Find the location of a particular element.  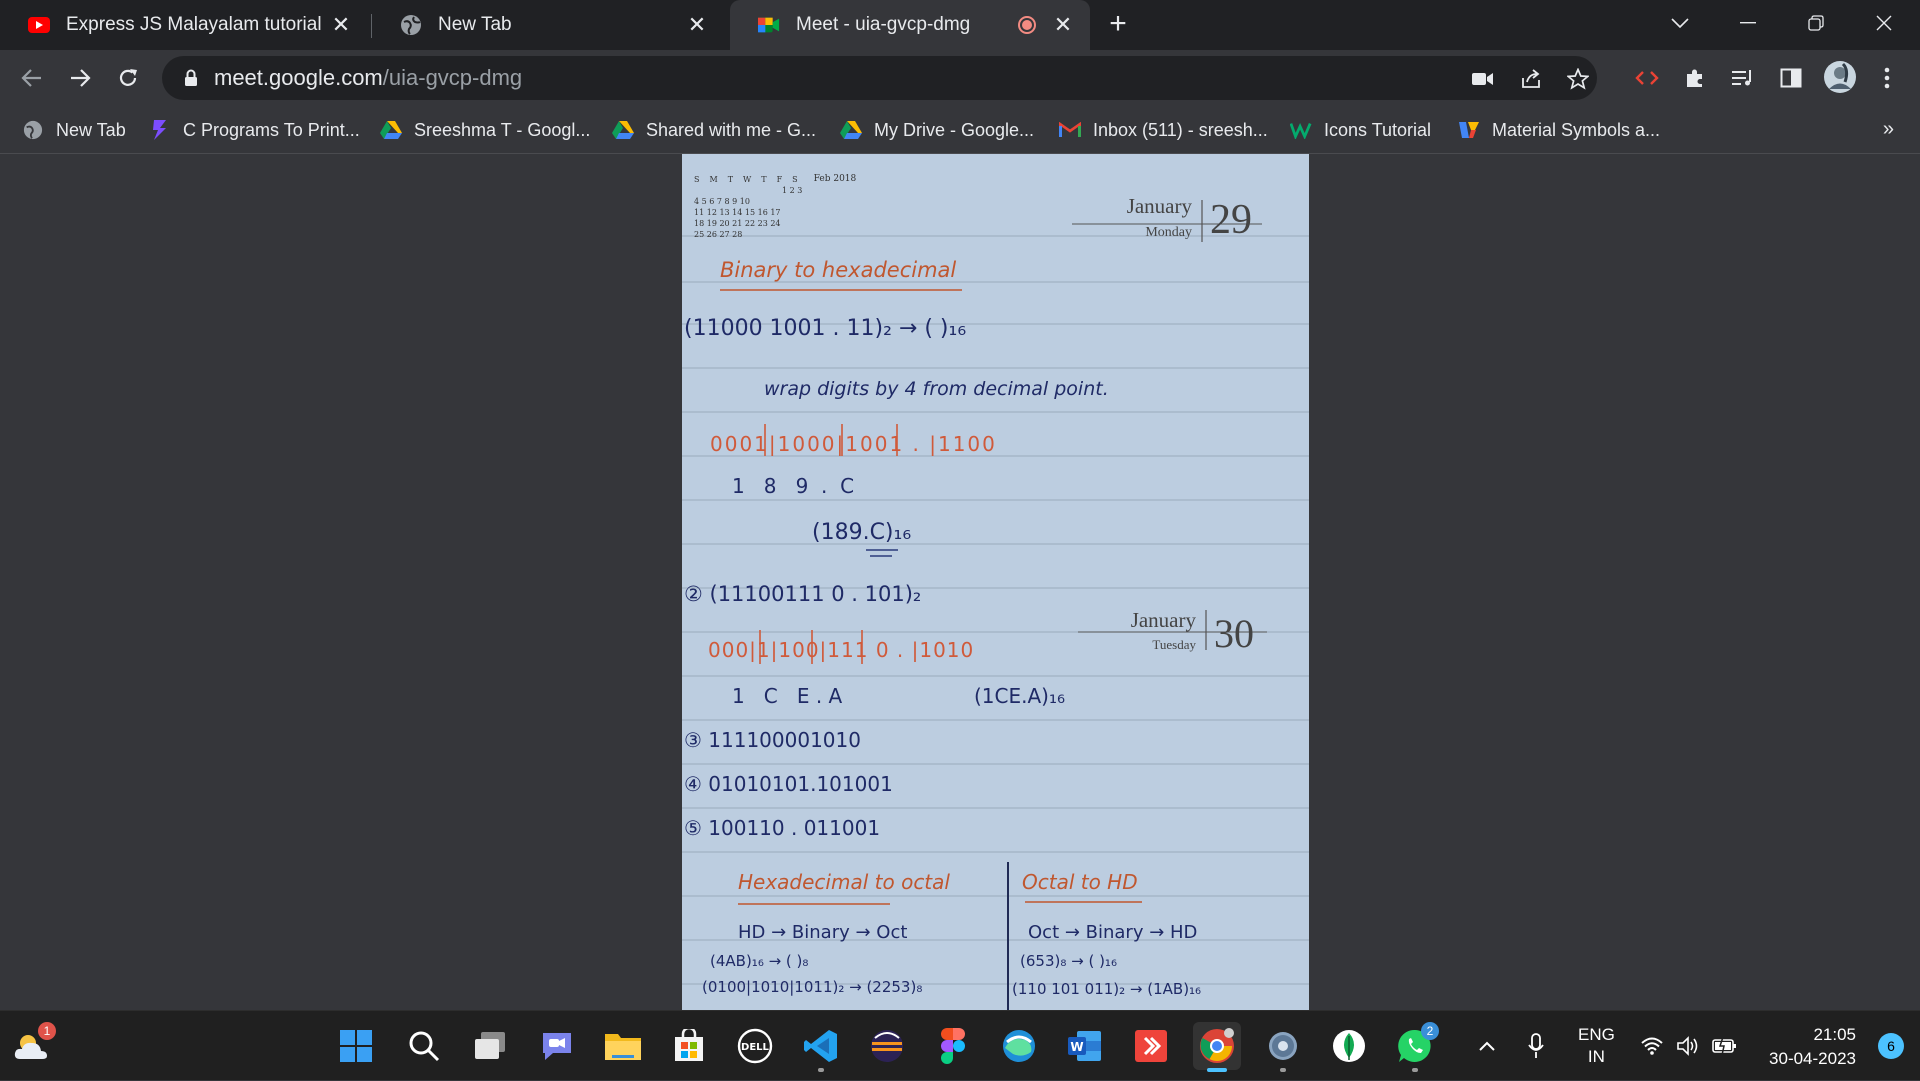

microsoft-store-button is located at coordinates (689, 1046).